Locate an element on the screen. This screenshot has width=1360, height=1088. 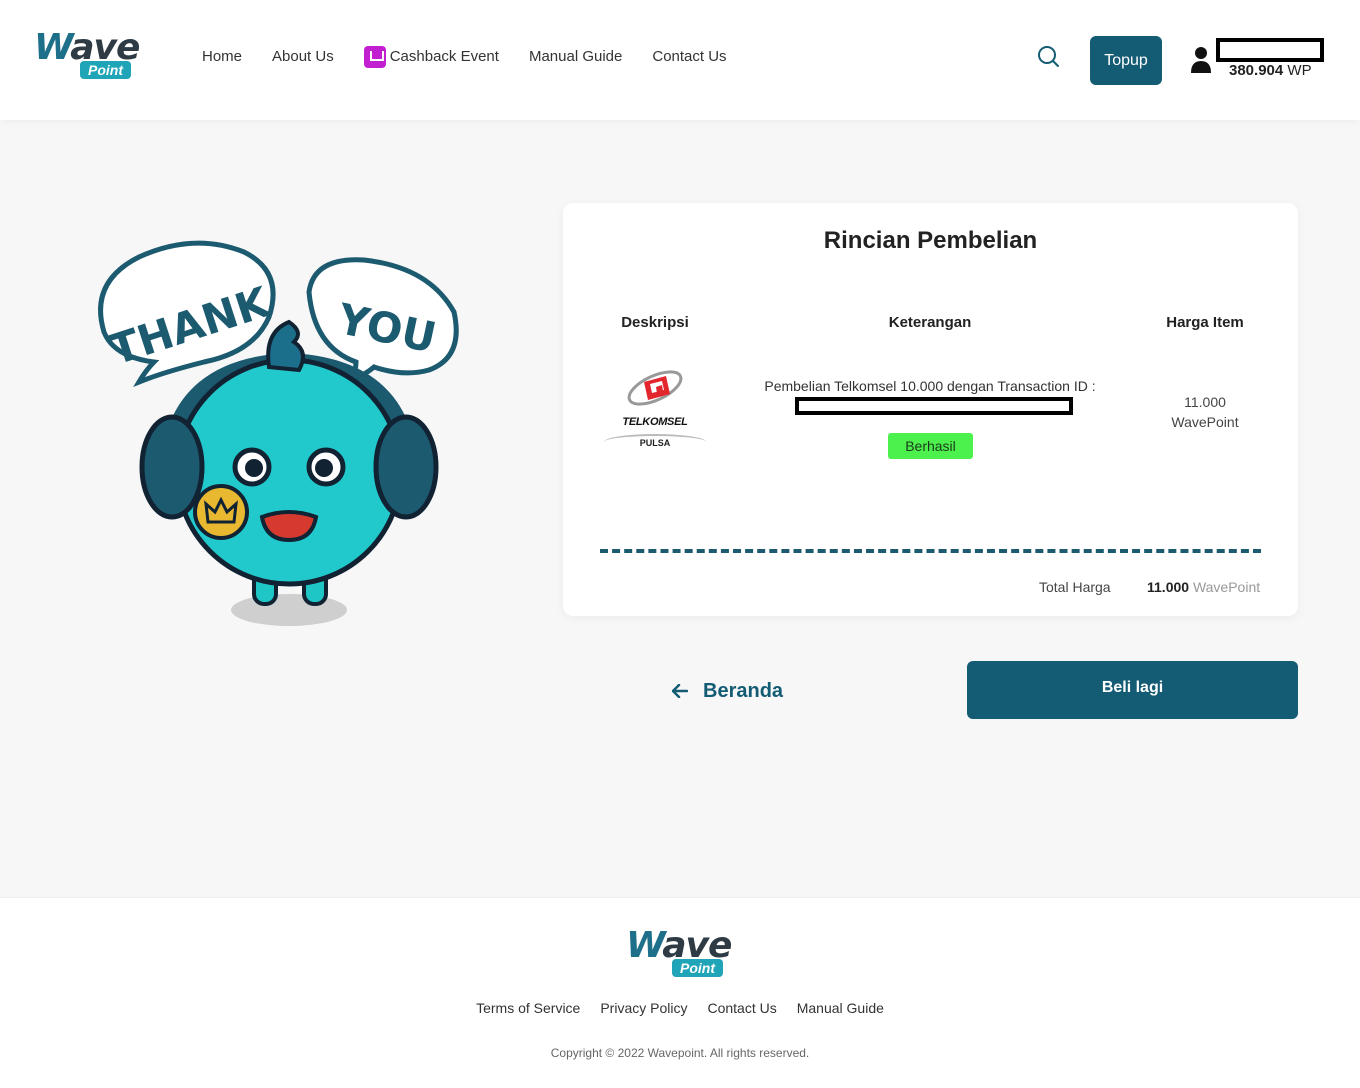
nav-manual: Manual Guide is located at coordinates (575, 57).